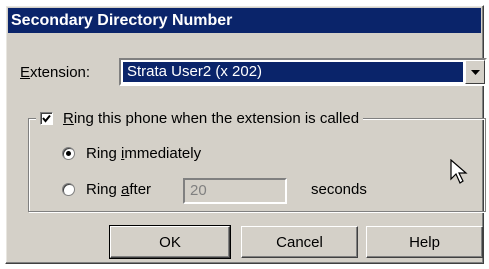  I want to click on seconds-label: seconds, so click(339, 189).